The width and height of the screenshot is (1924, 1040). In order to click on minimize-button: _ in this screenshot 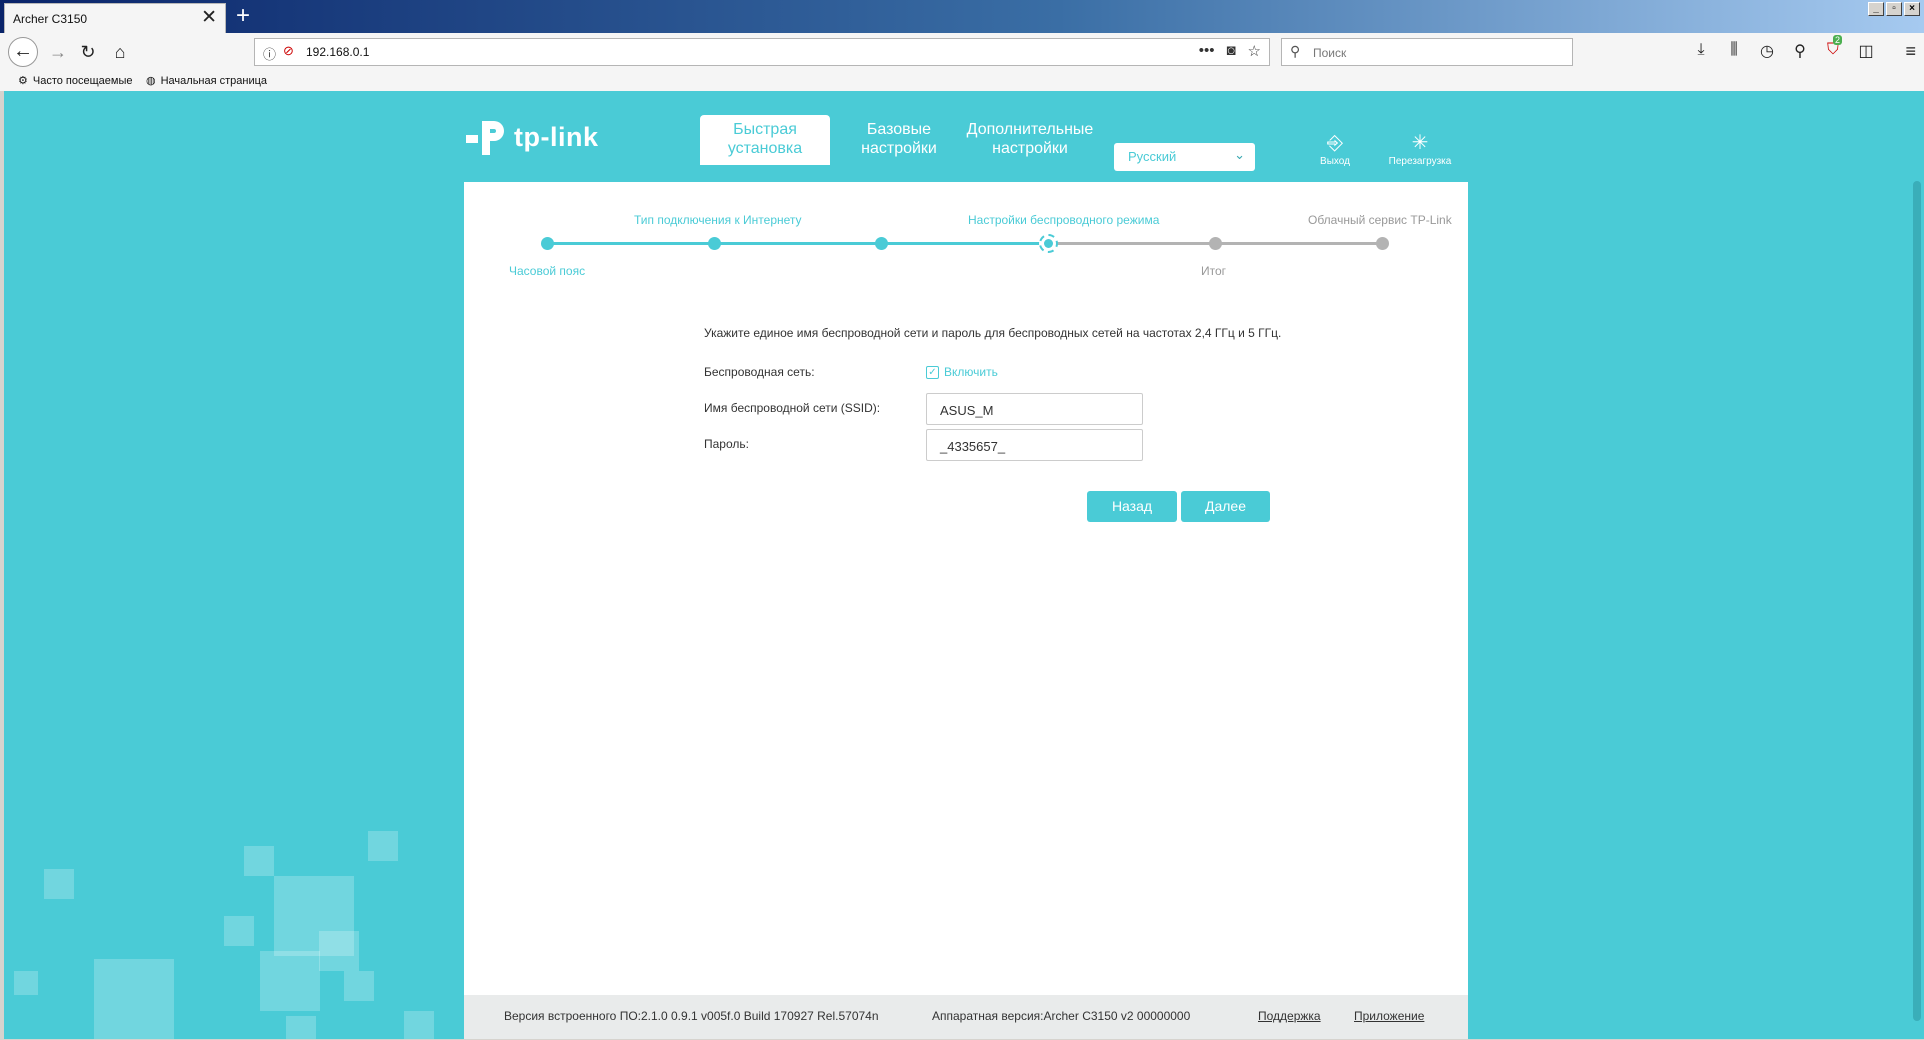, I will do `click(1876, 9)`.